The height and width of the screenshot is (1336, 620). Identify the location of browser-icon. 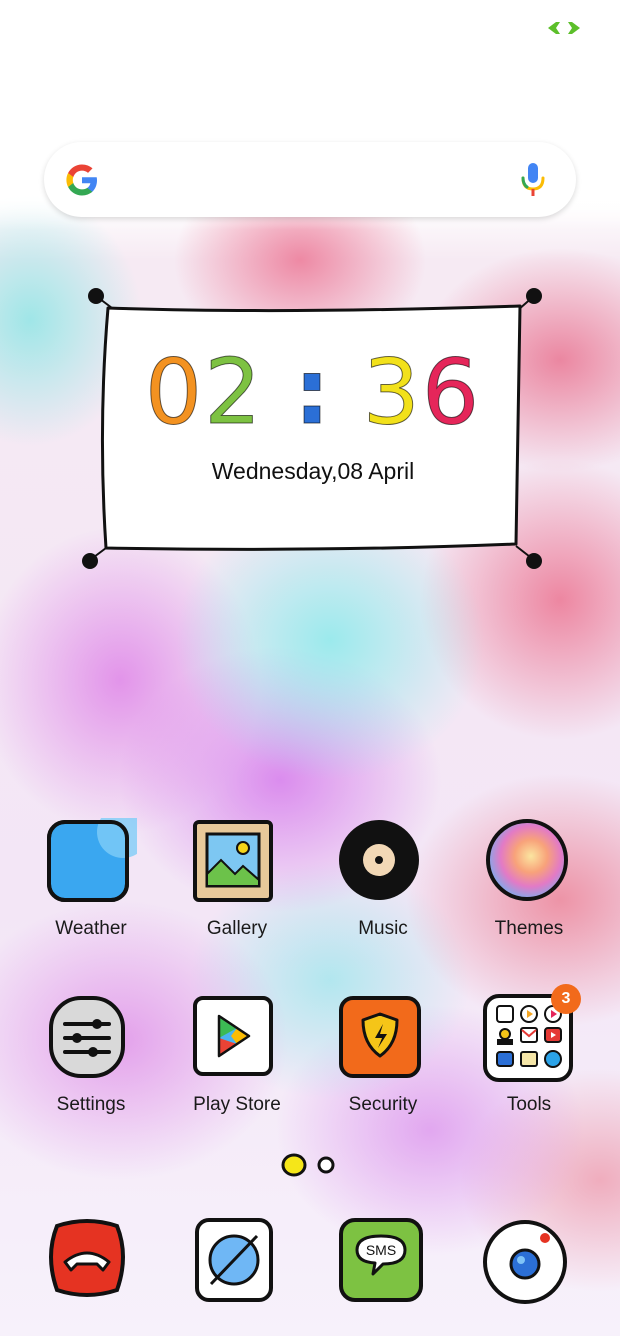
(234, 1260).